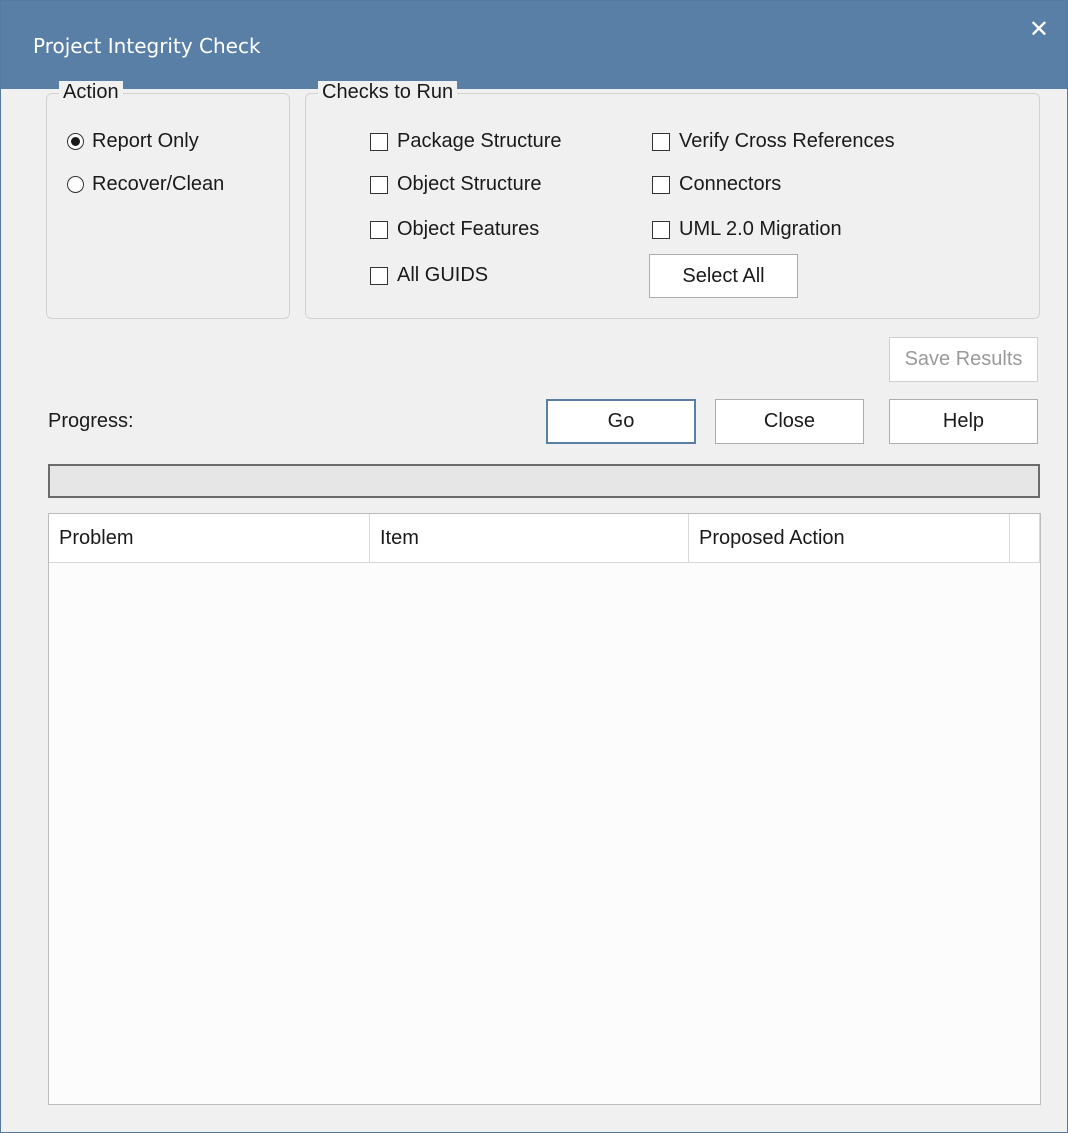  Describe the element at coordinates (168, 200) in the screenshot. I see `action-group: Action` at that location.